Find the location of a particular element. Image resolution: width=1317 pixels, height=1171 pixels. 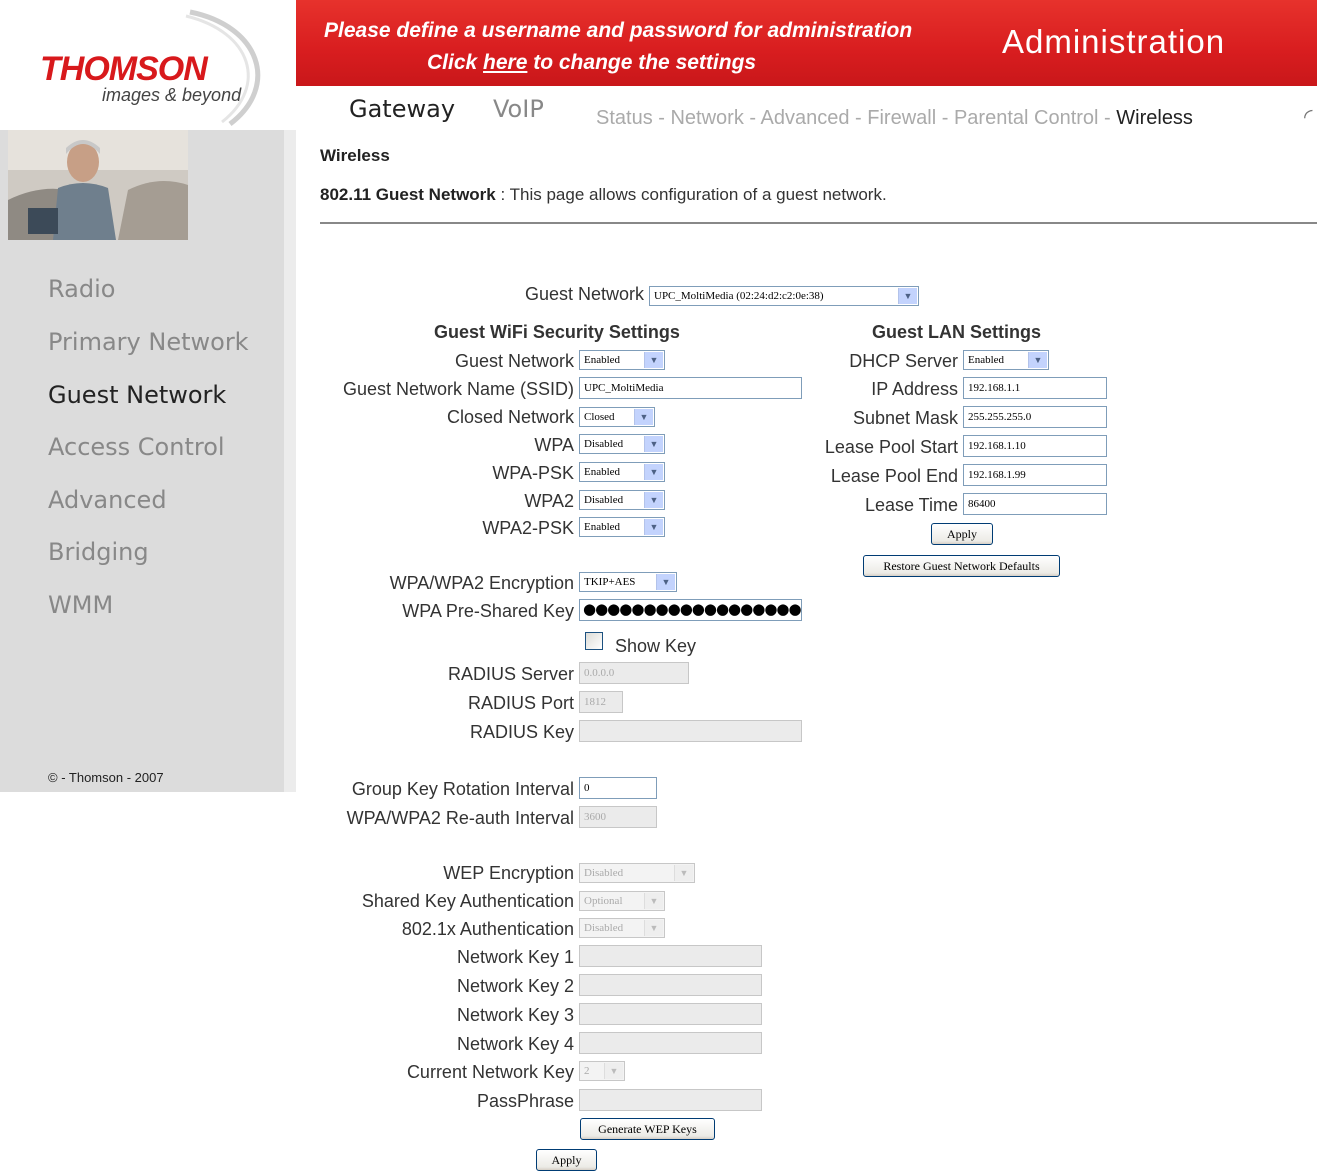

sidebar-item-radio: Radio is located at coordinates (81, 289).